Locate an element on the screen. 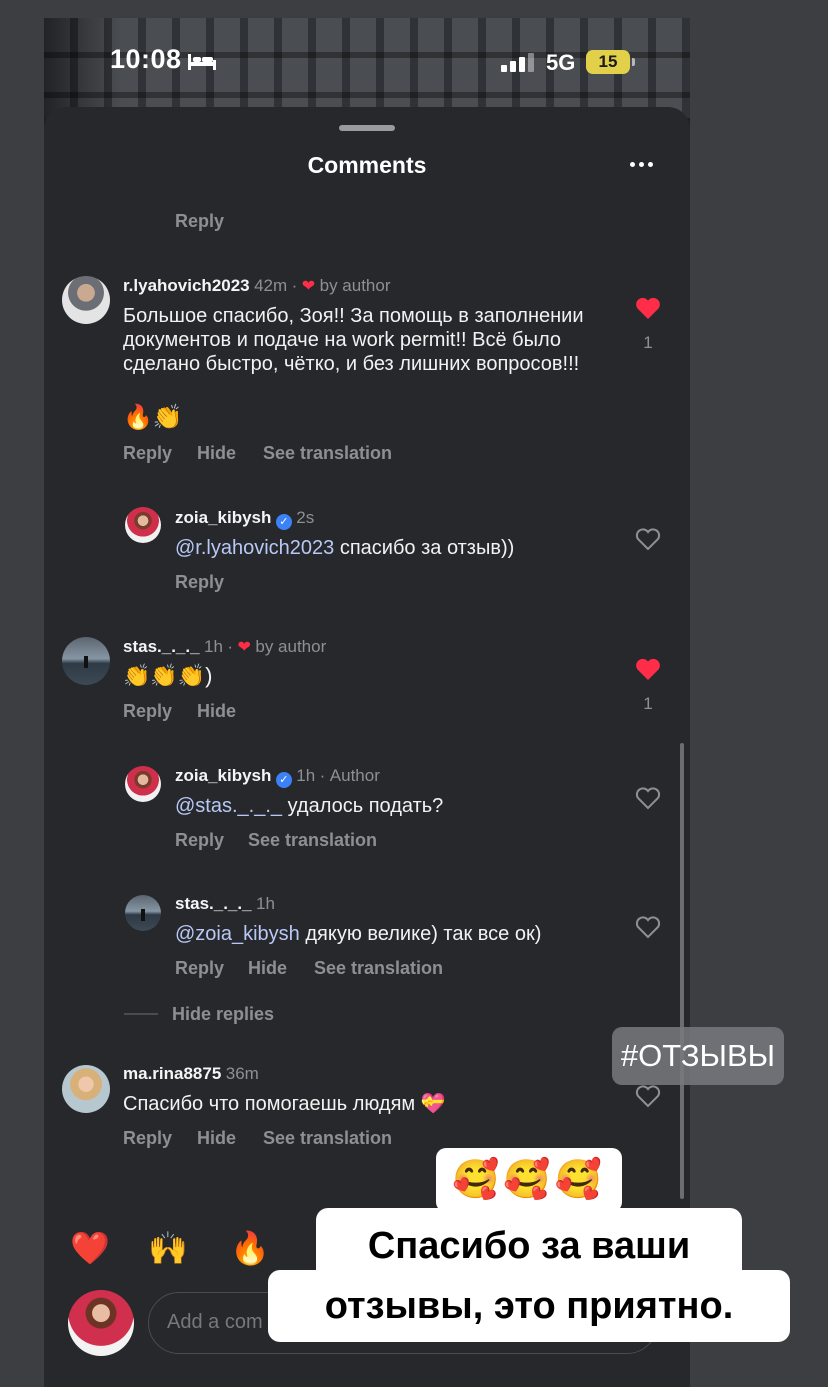 This screenshot has width=828, height=1387. sleep-focus-icon is located at coordinates (202, 62).